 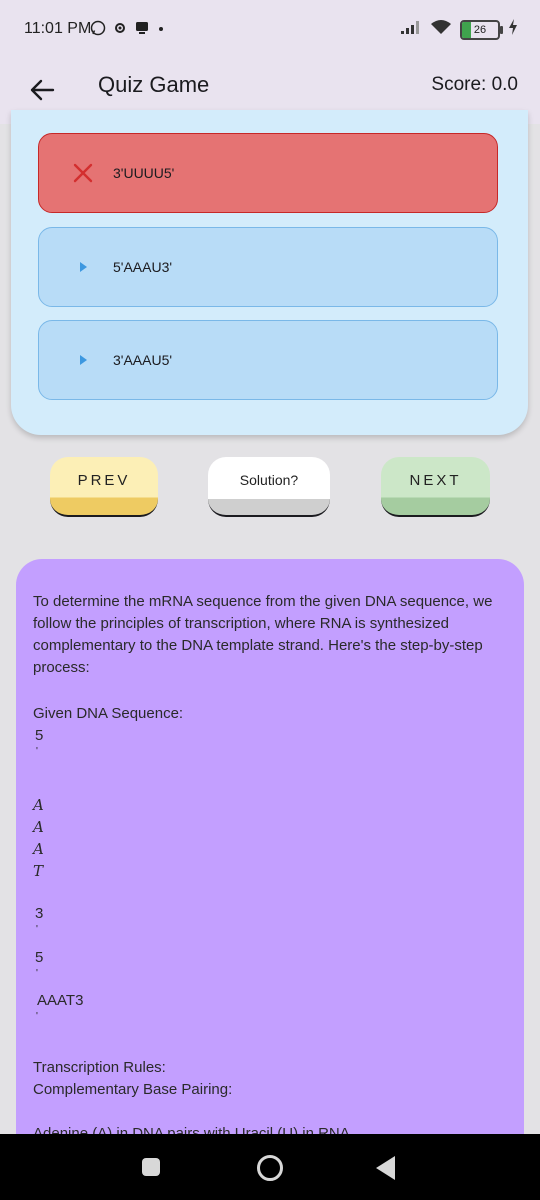 I want to click on charging-icon, so click(x=513, y=29).